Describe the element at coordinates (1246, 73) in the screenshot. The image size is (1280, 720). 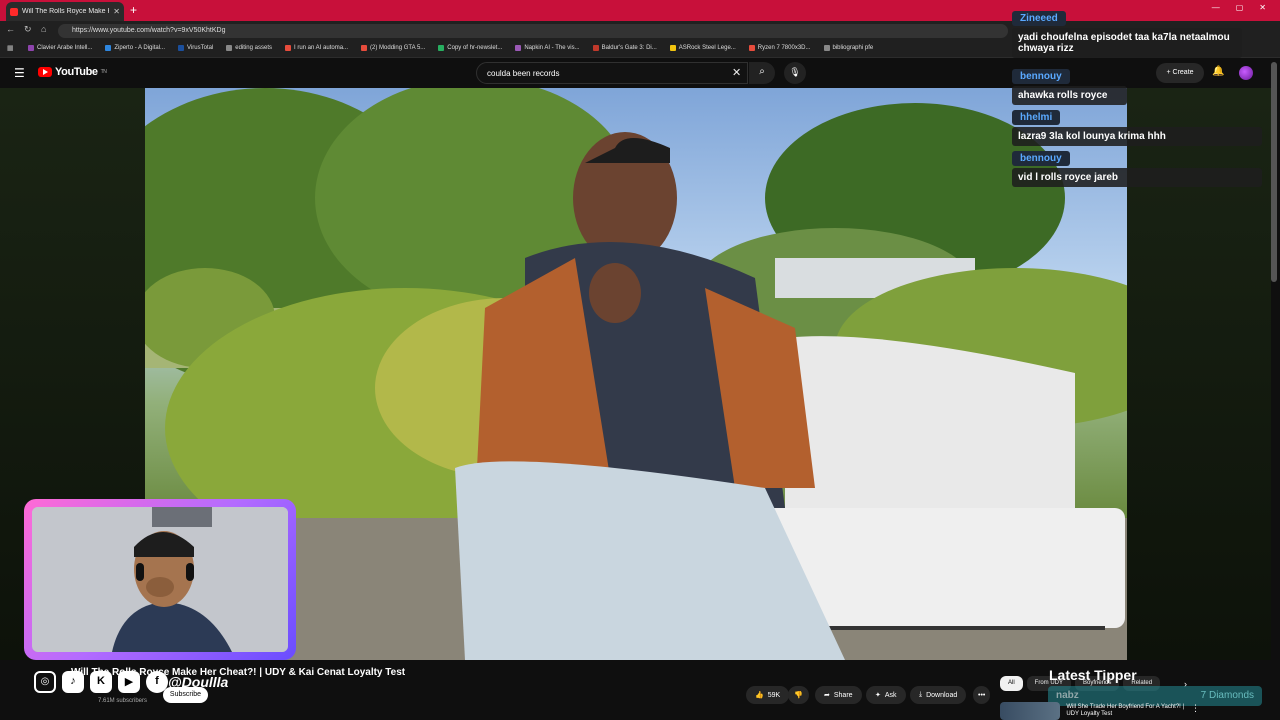
I see `account-avatar` at that location.